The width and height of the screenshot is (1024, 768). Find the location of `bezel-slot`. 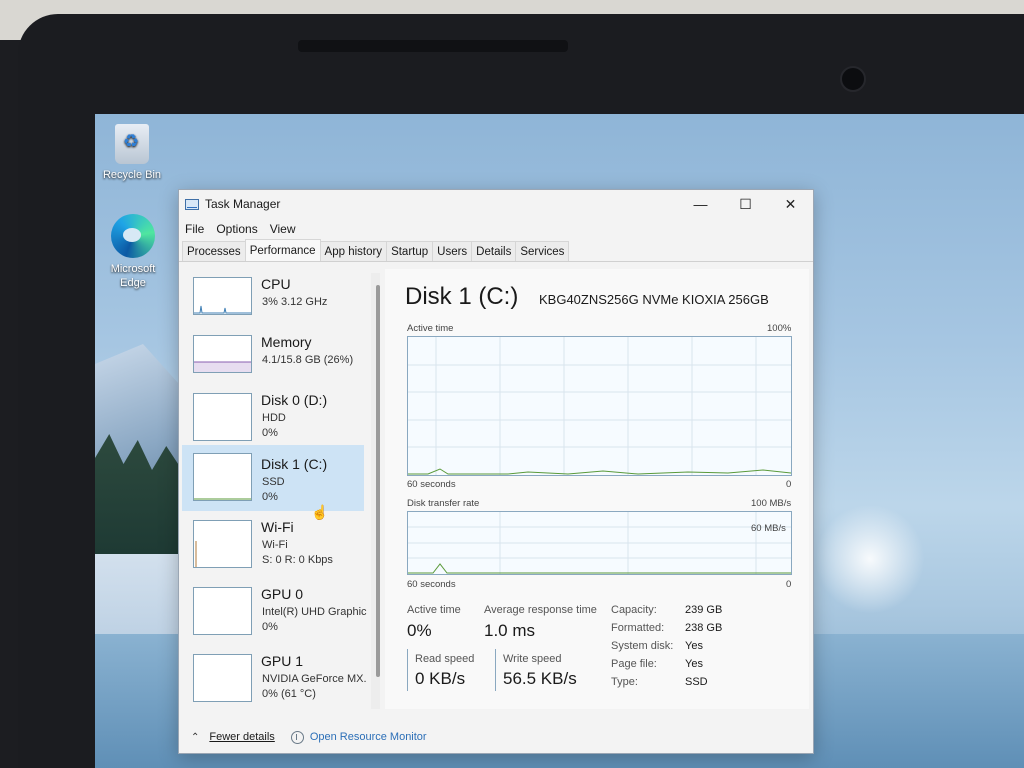

bezel-slot is located at coordinates (433, 46).